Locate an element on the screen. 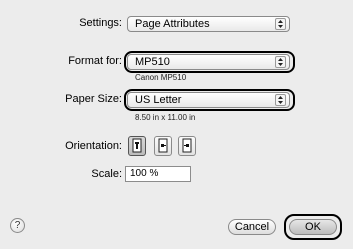  settings-value: Page Attributes is located at coordinates (172, 24).